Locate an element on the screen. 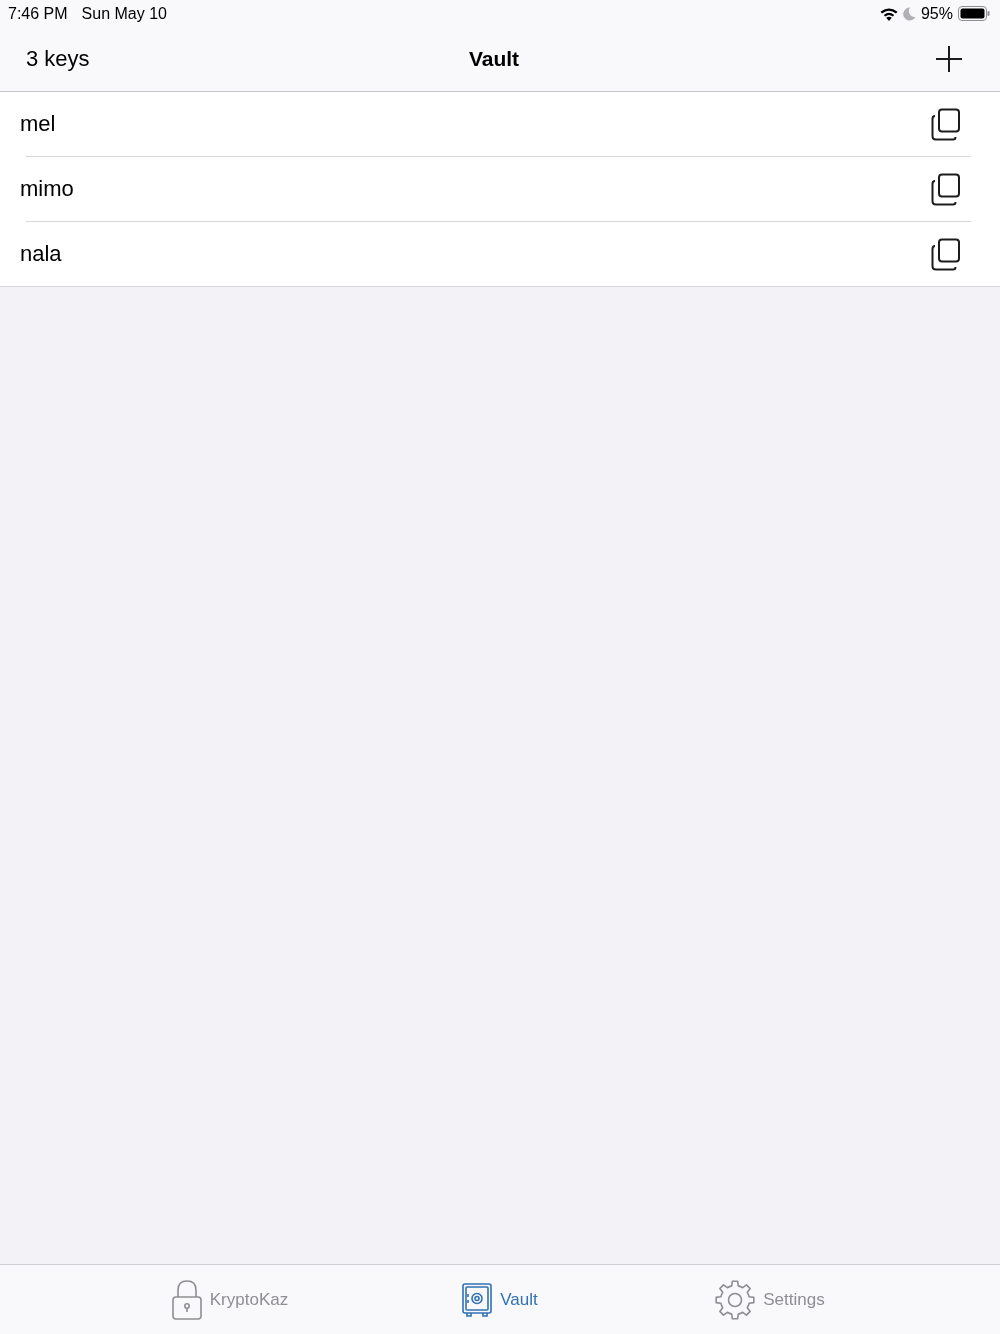  tab-item: Vault is located at coordinates (500, 1299).